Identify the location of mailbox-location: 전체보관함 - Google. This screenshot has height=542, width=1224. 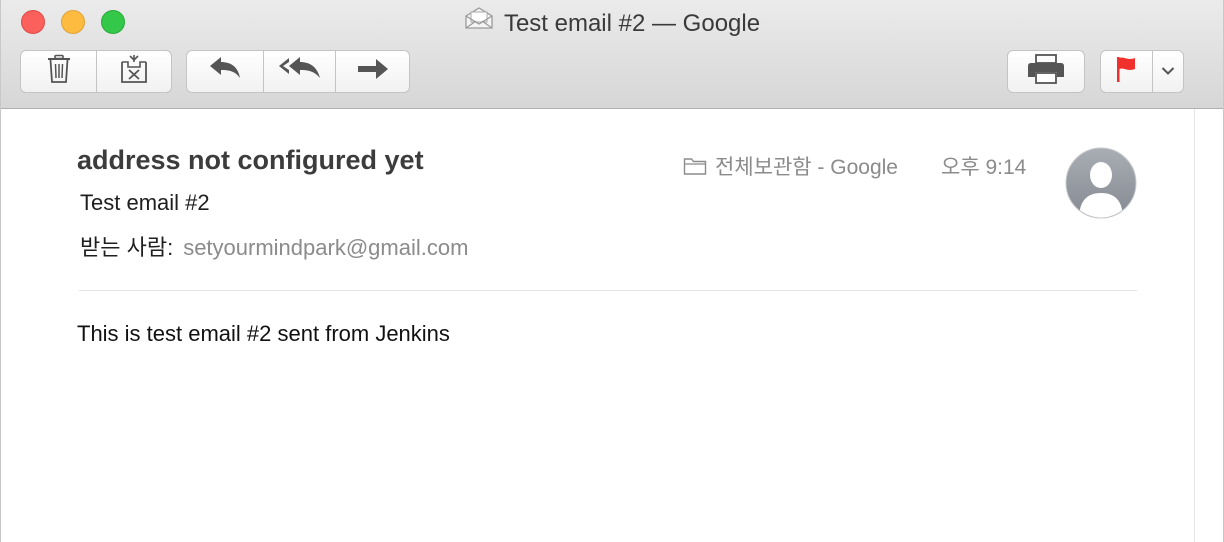
(790, 166).